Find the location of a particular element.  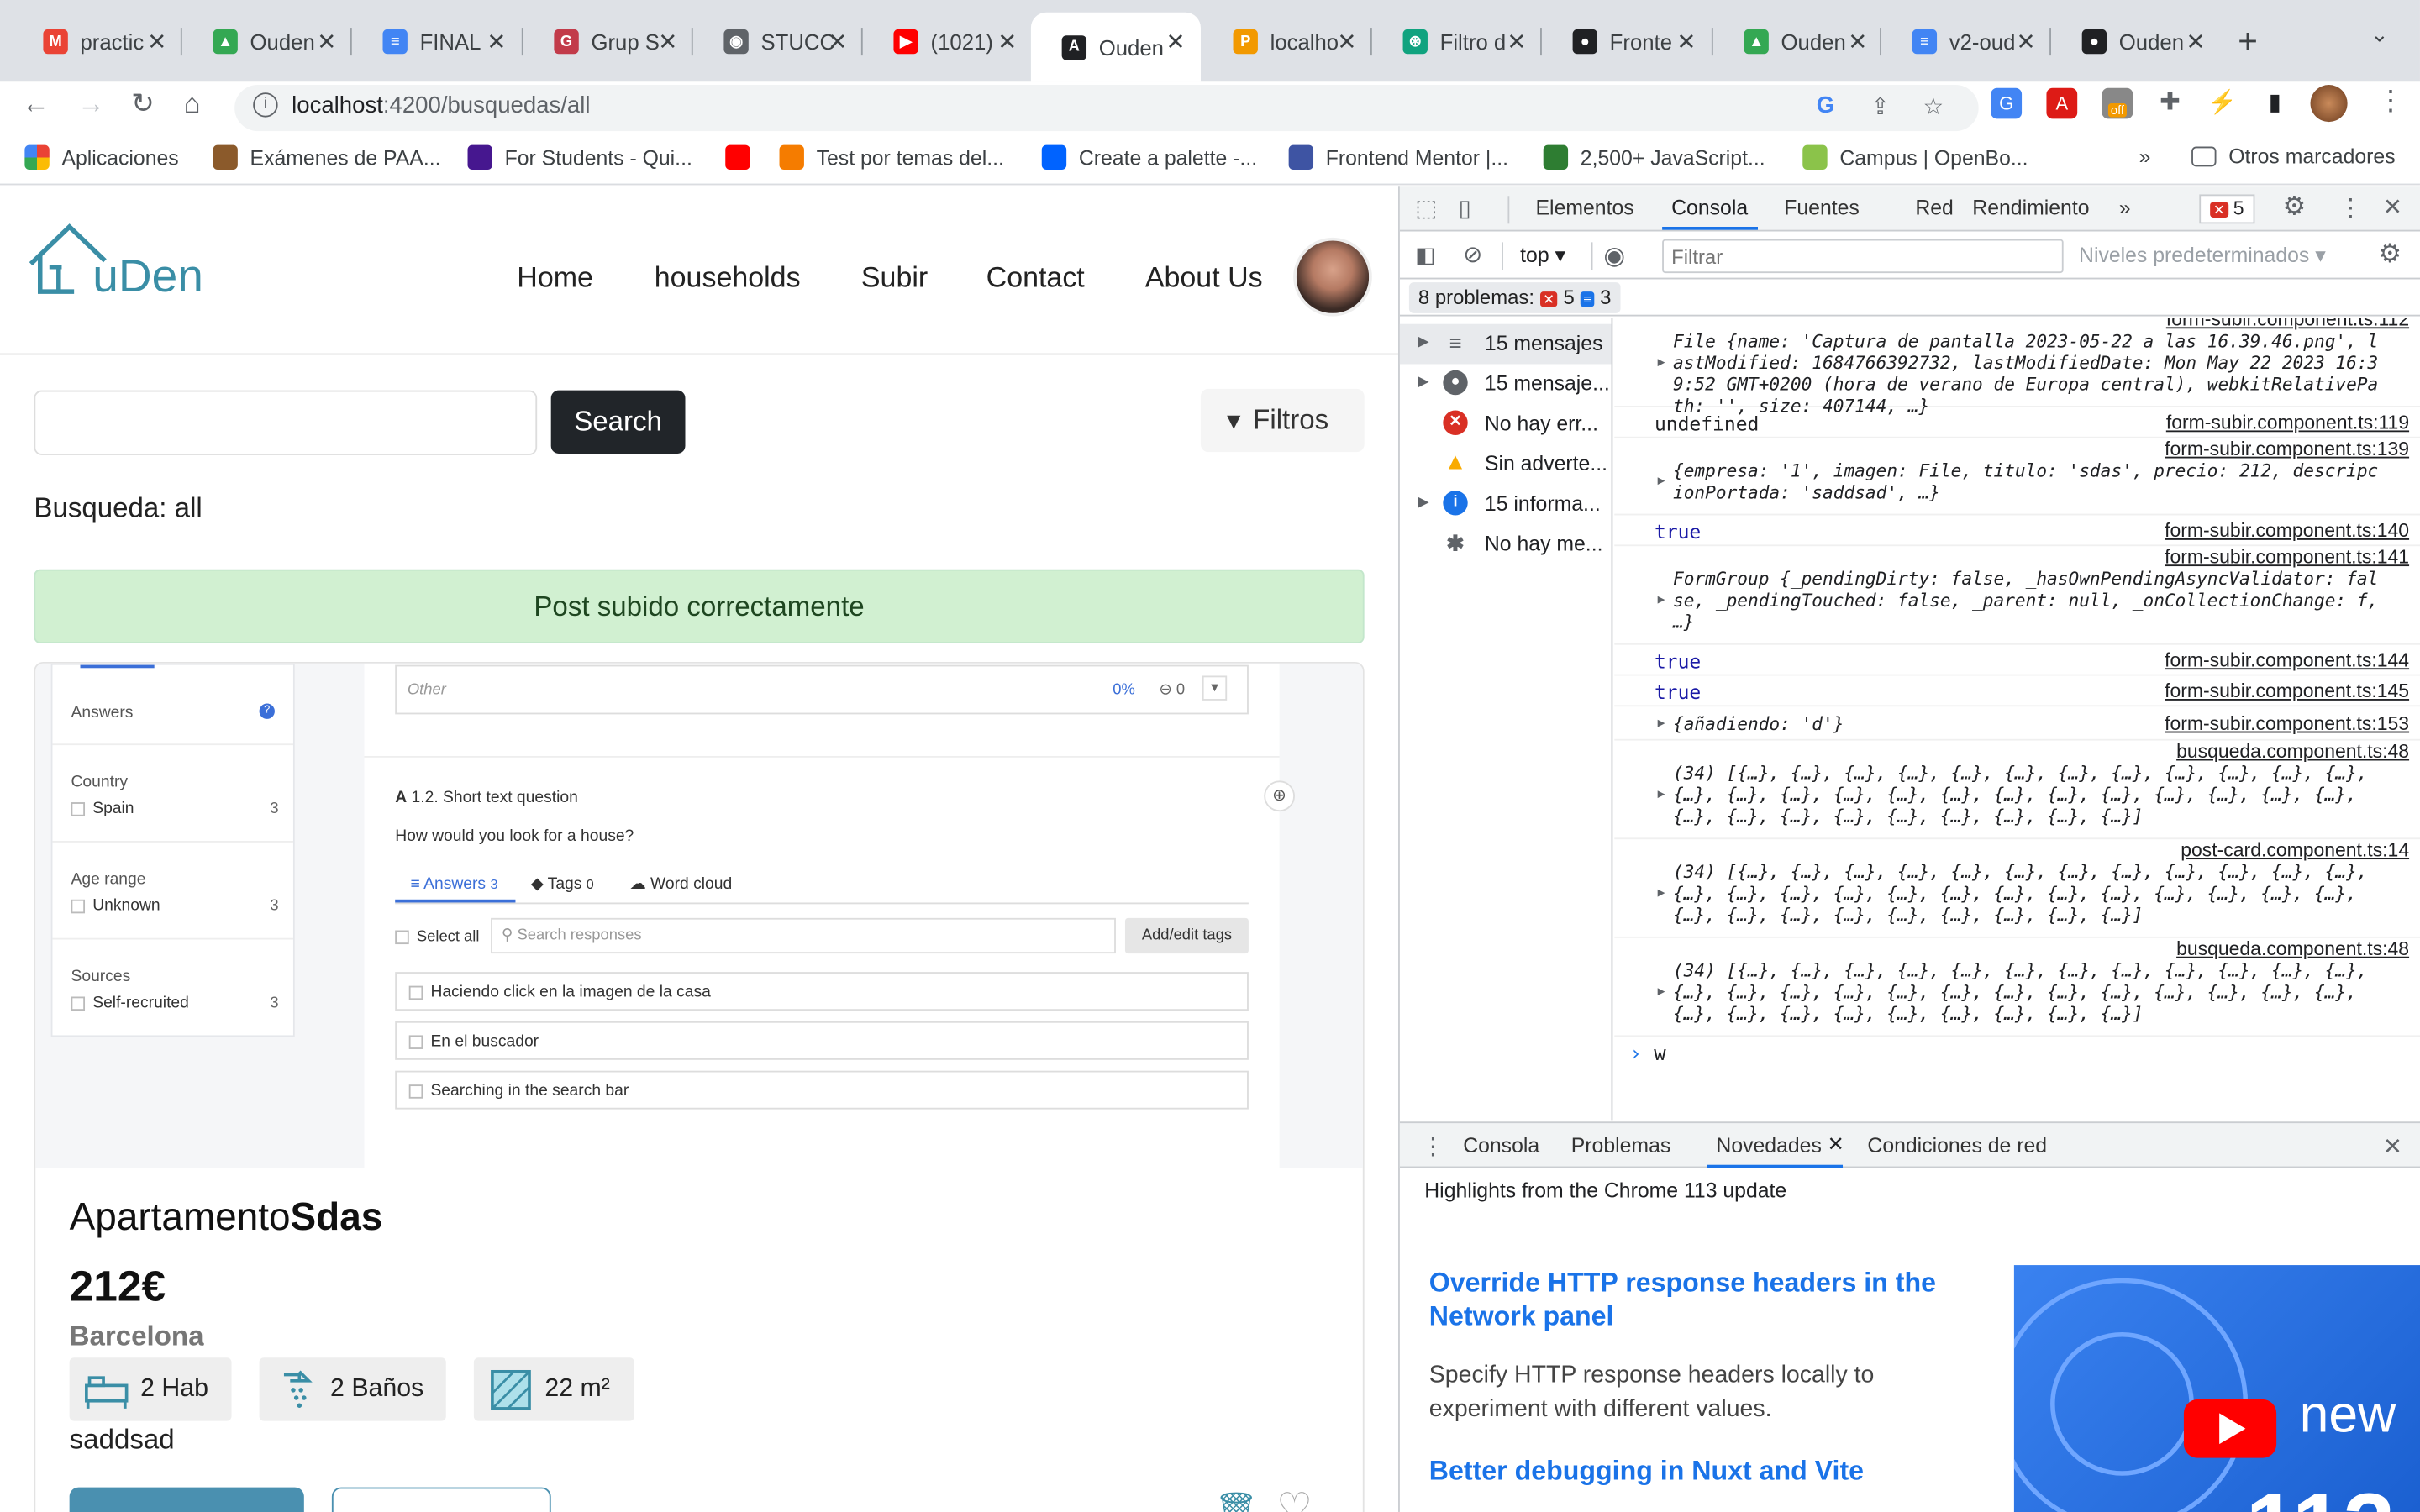

angular-devtools-icon: A is located at coordinates (2062, 103).